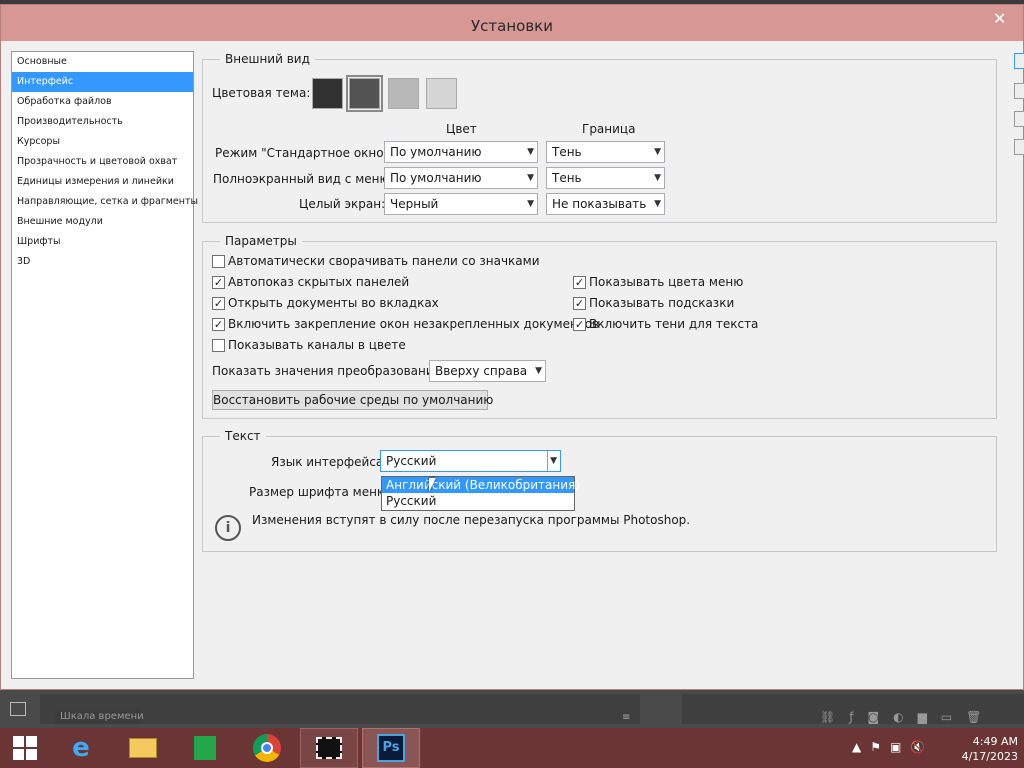  I want to click on standard-window-border-select: Тень ▼, so click(605, 152).